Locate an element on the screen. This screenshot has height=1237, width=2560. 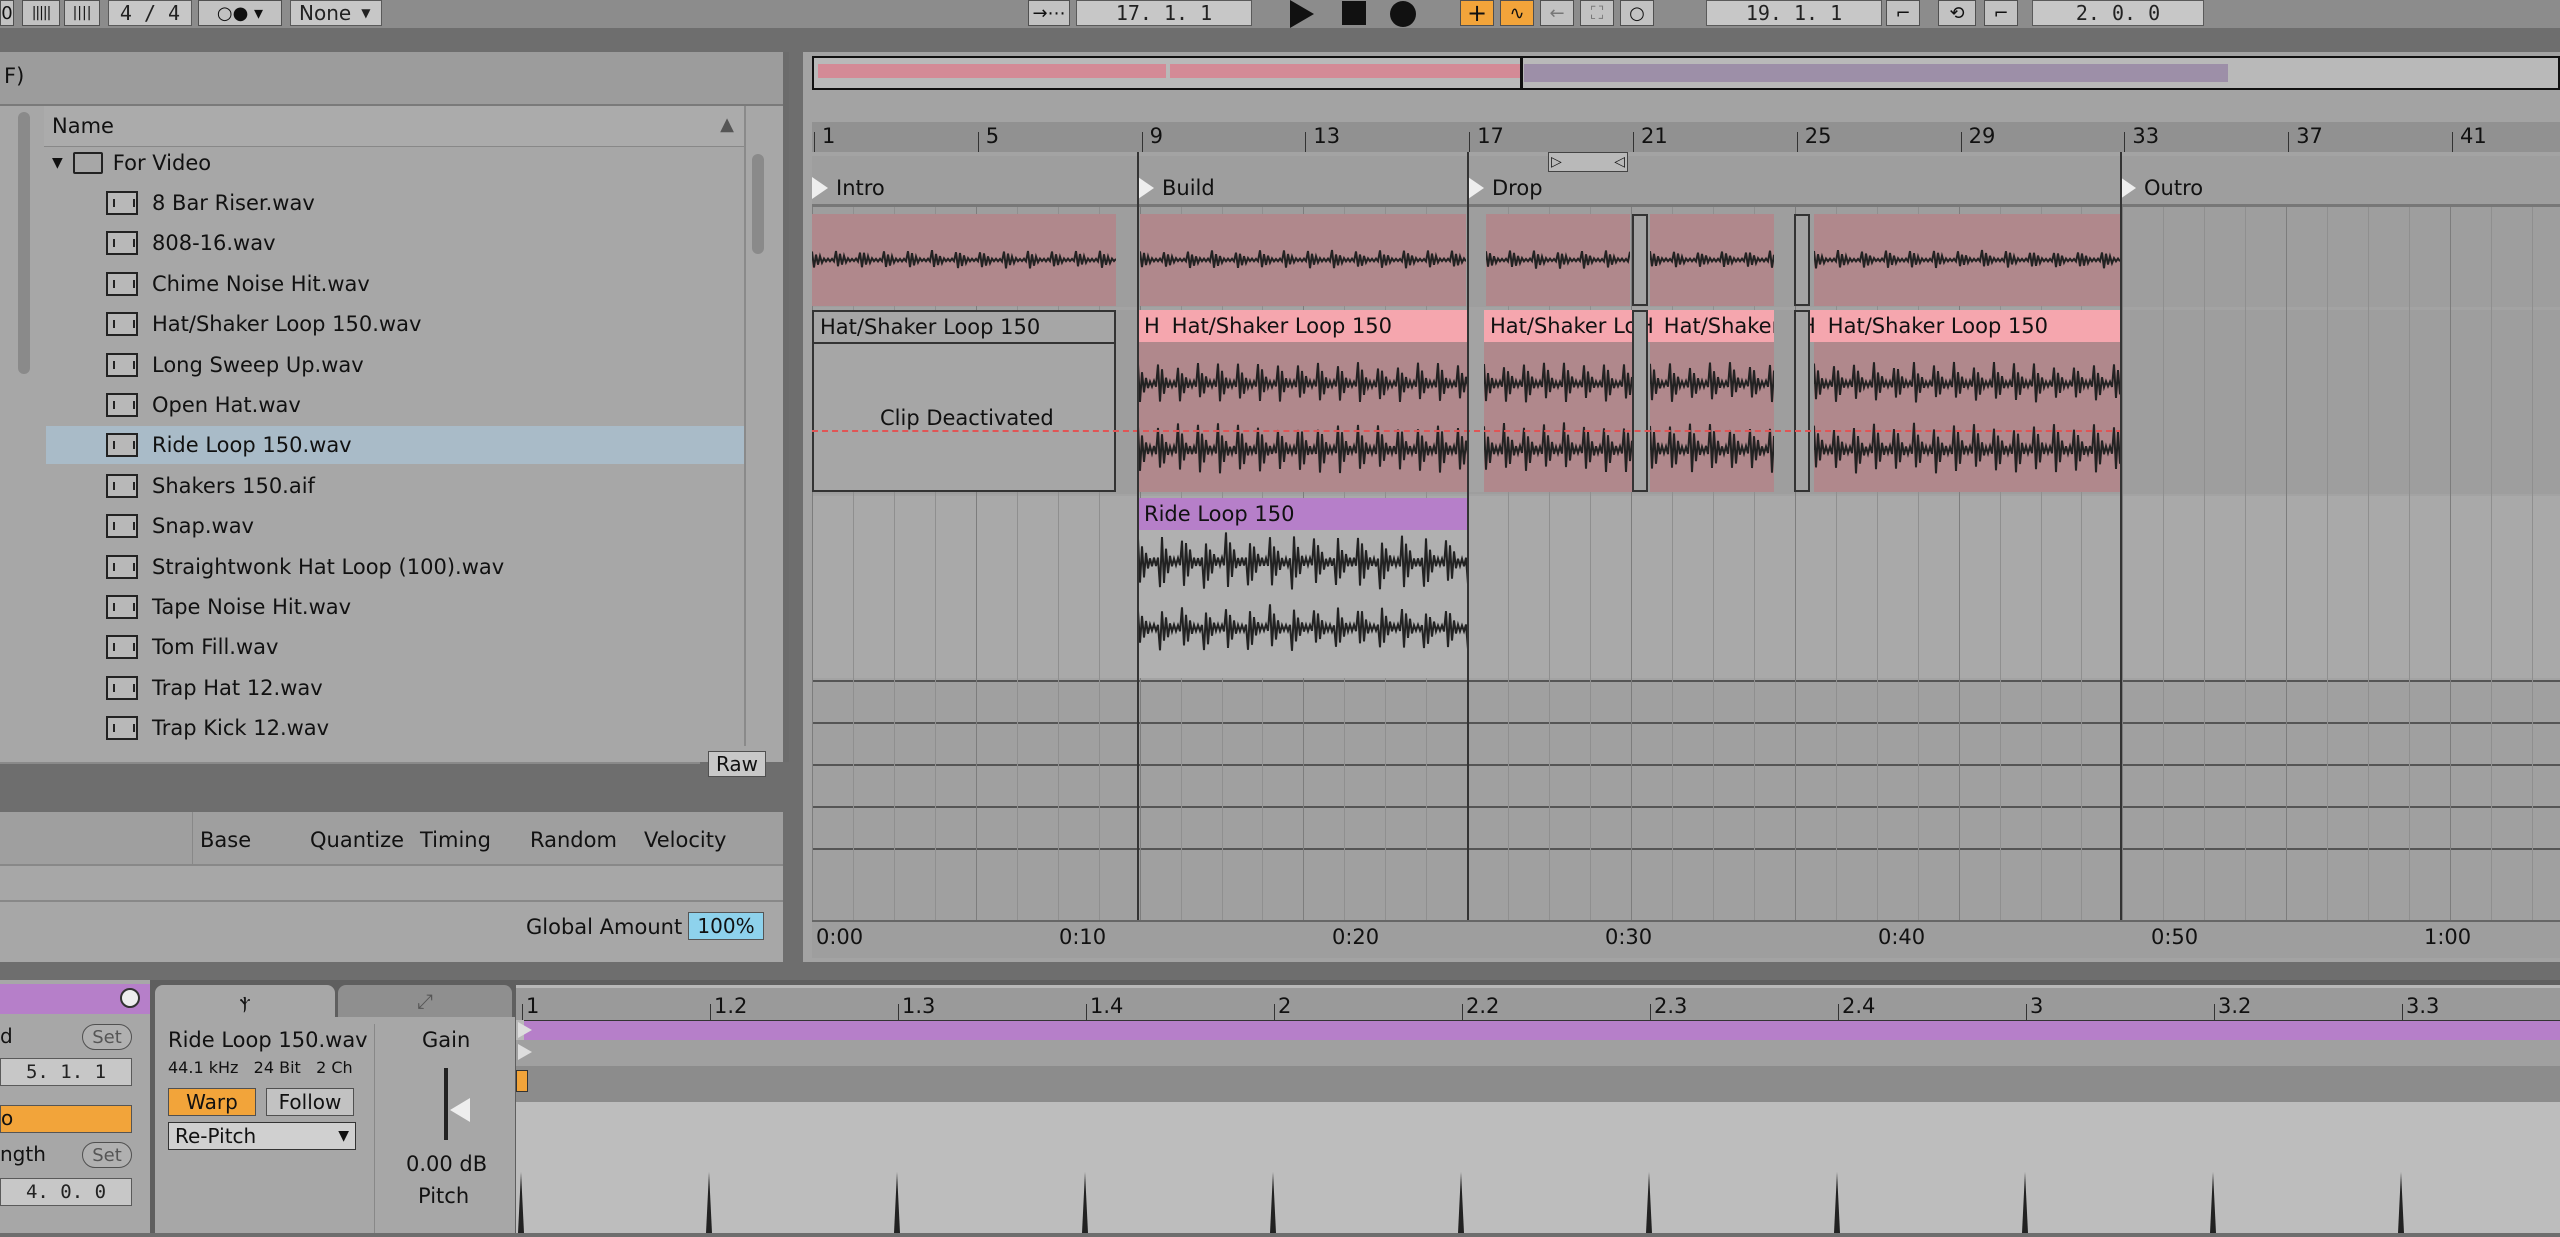
name-column-header: Name ▲ is located at coordinates (394, 126).